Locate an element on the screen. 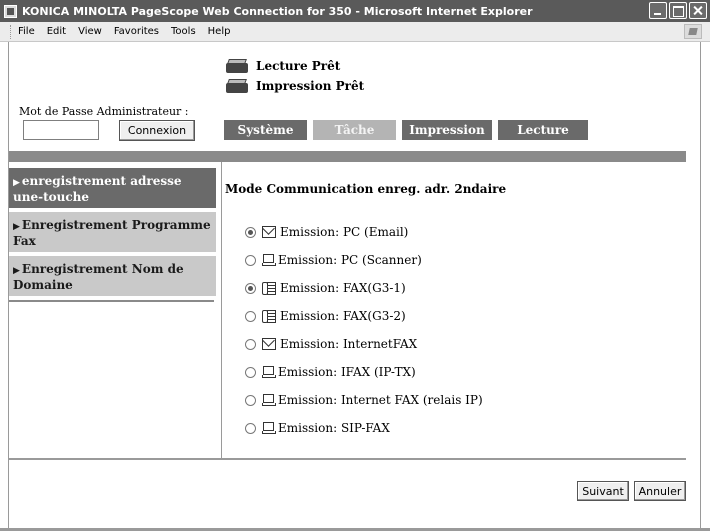 The image size is (710, 531). vertical-divider is located at coordinates (221, 310).